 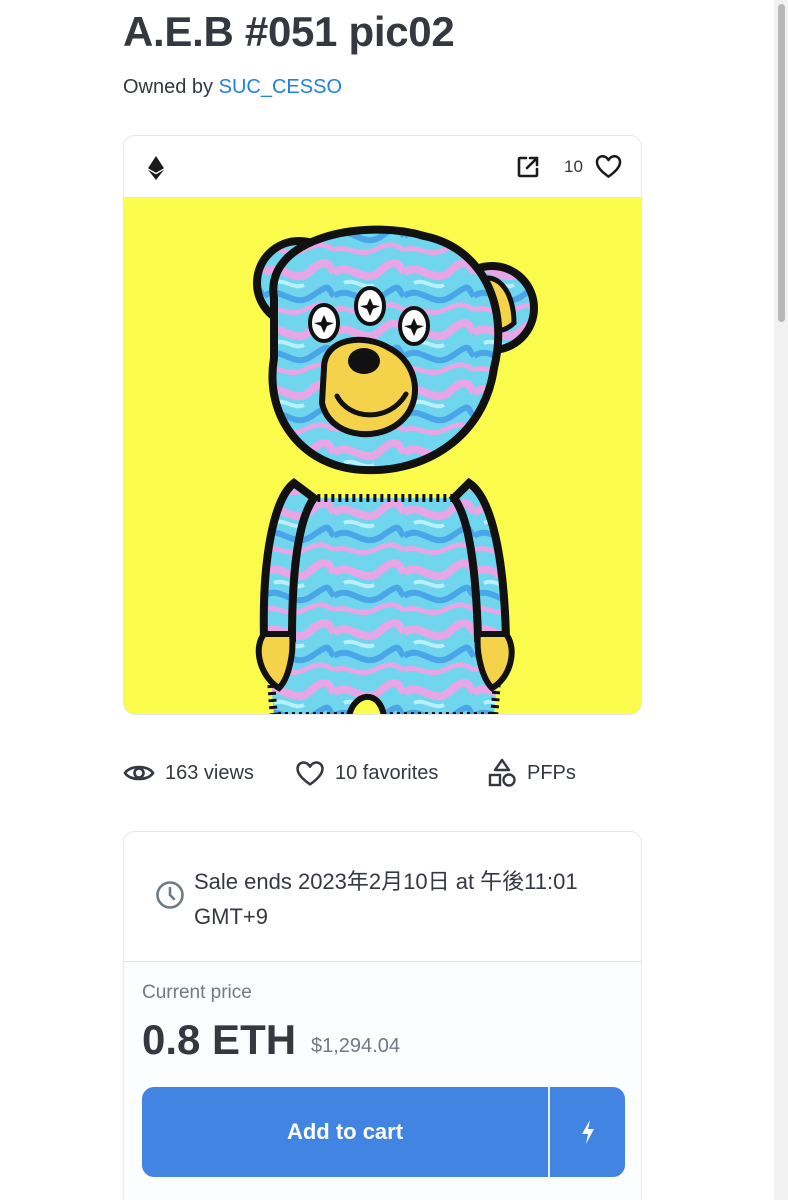 I want to click on owned-by-label: Owned by, so click(x=168, y=87).